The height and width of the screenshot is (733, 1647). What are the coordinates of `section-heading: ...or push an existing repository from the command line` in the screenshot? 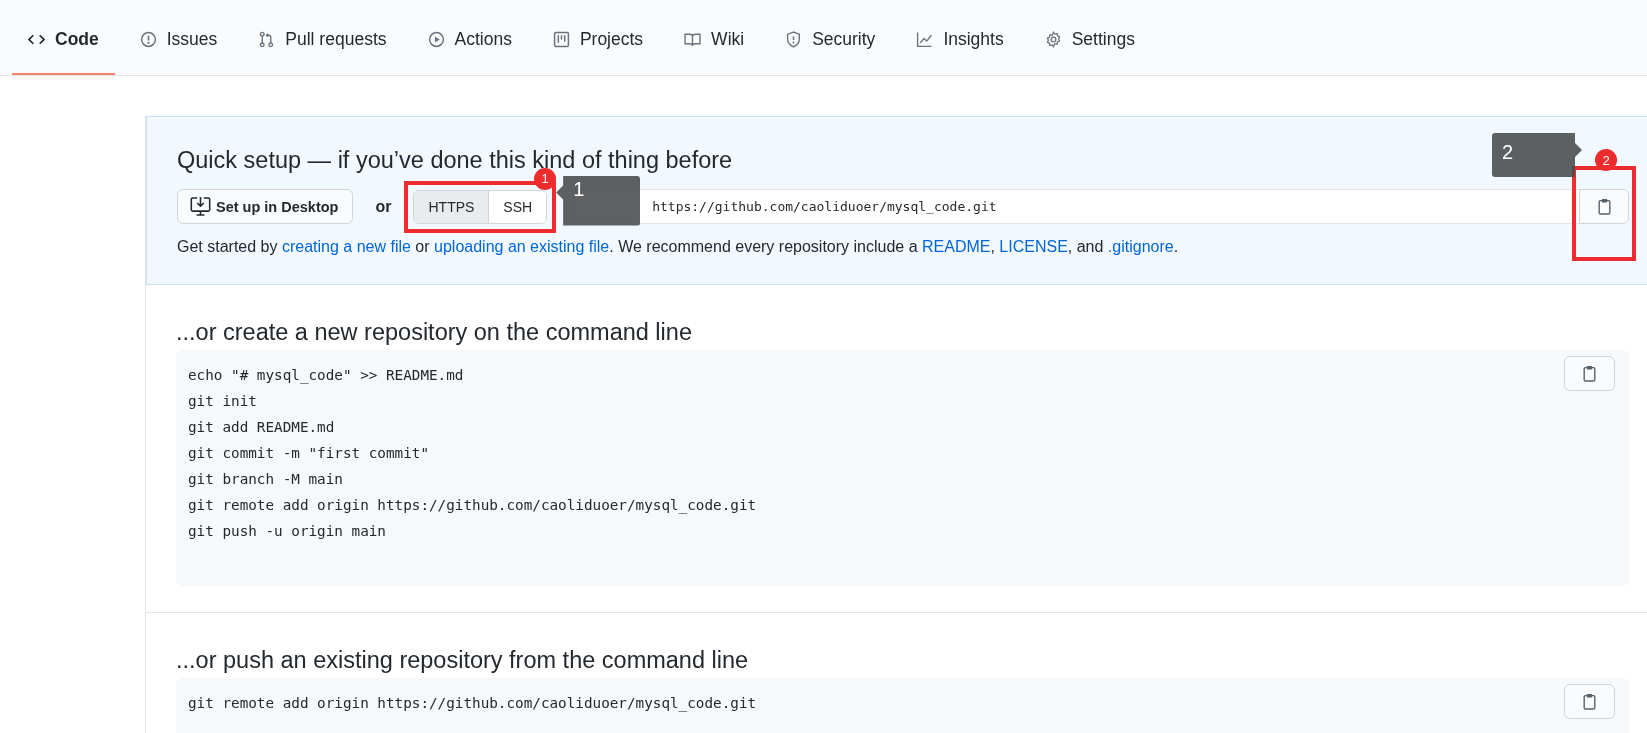 It's located at (463, 660).